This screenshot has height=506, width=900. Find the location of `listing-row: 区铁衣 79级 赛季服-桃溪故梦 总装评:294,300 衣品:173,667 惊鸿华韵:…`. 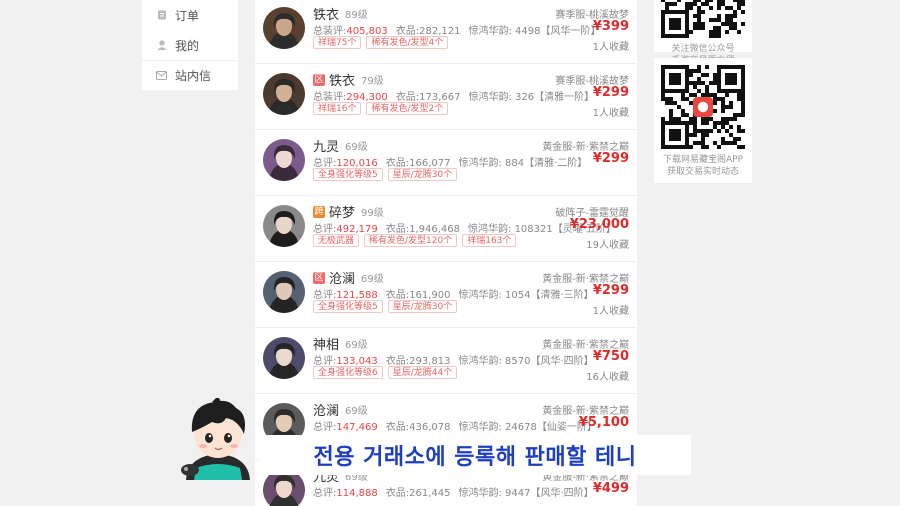

listing-row: 区铁衣 79级 赛季服-桃溪故梦 总装评:294,300 衣品:173,667 惊鸿华韵:… is located at coordinates (446, 97).